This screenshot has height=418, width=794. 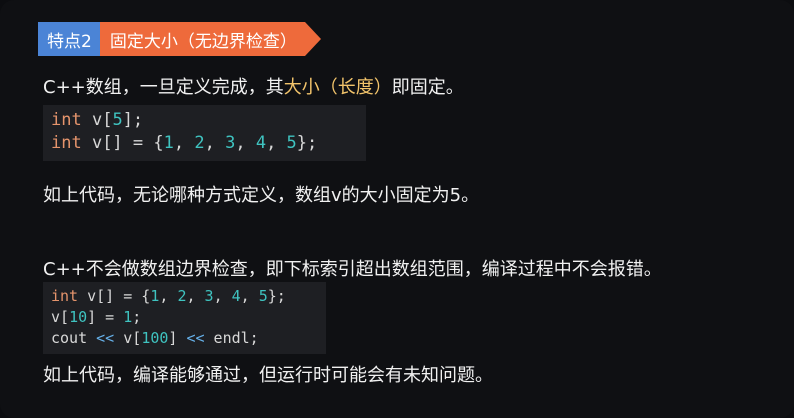 I want to click on code-token: cout, so click(x=74, y=338).